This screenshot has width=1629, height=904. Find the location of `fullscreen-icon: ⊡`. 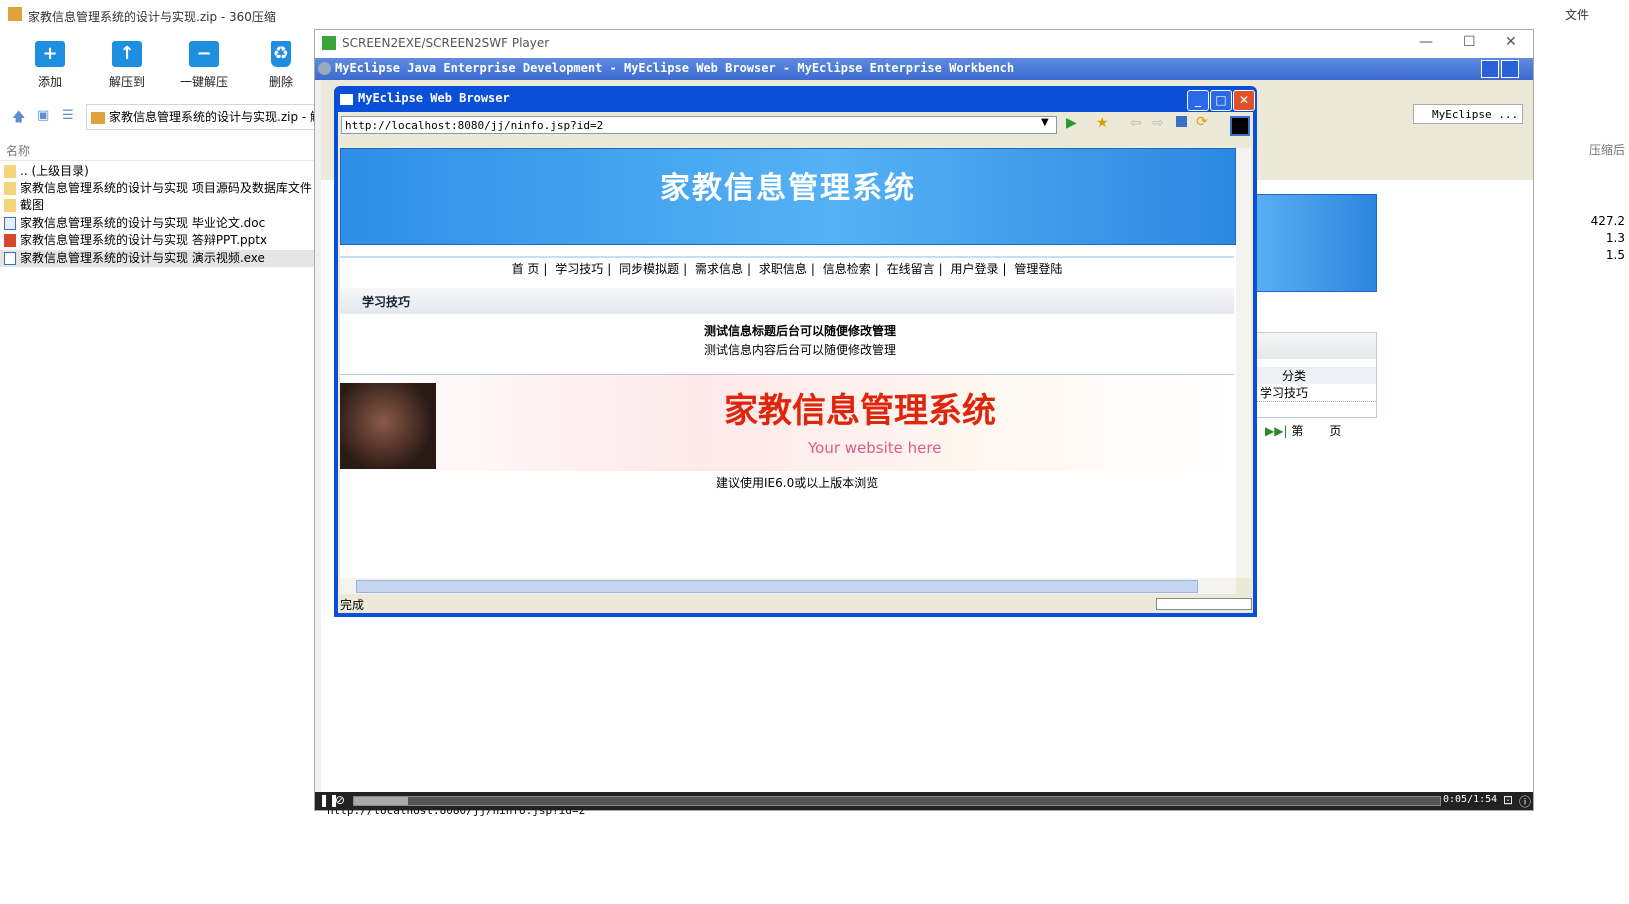

fullscreen-icon: ⊡ is located at coordinates (1508, 800).